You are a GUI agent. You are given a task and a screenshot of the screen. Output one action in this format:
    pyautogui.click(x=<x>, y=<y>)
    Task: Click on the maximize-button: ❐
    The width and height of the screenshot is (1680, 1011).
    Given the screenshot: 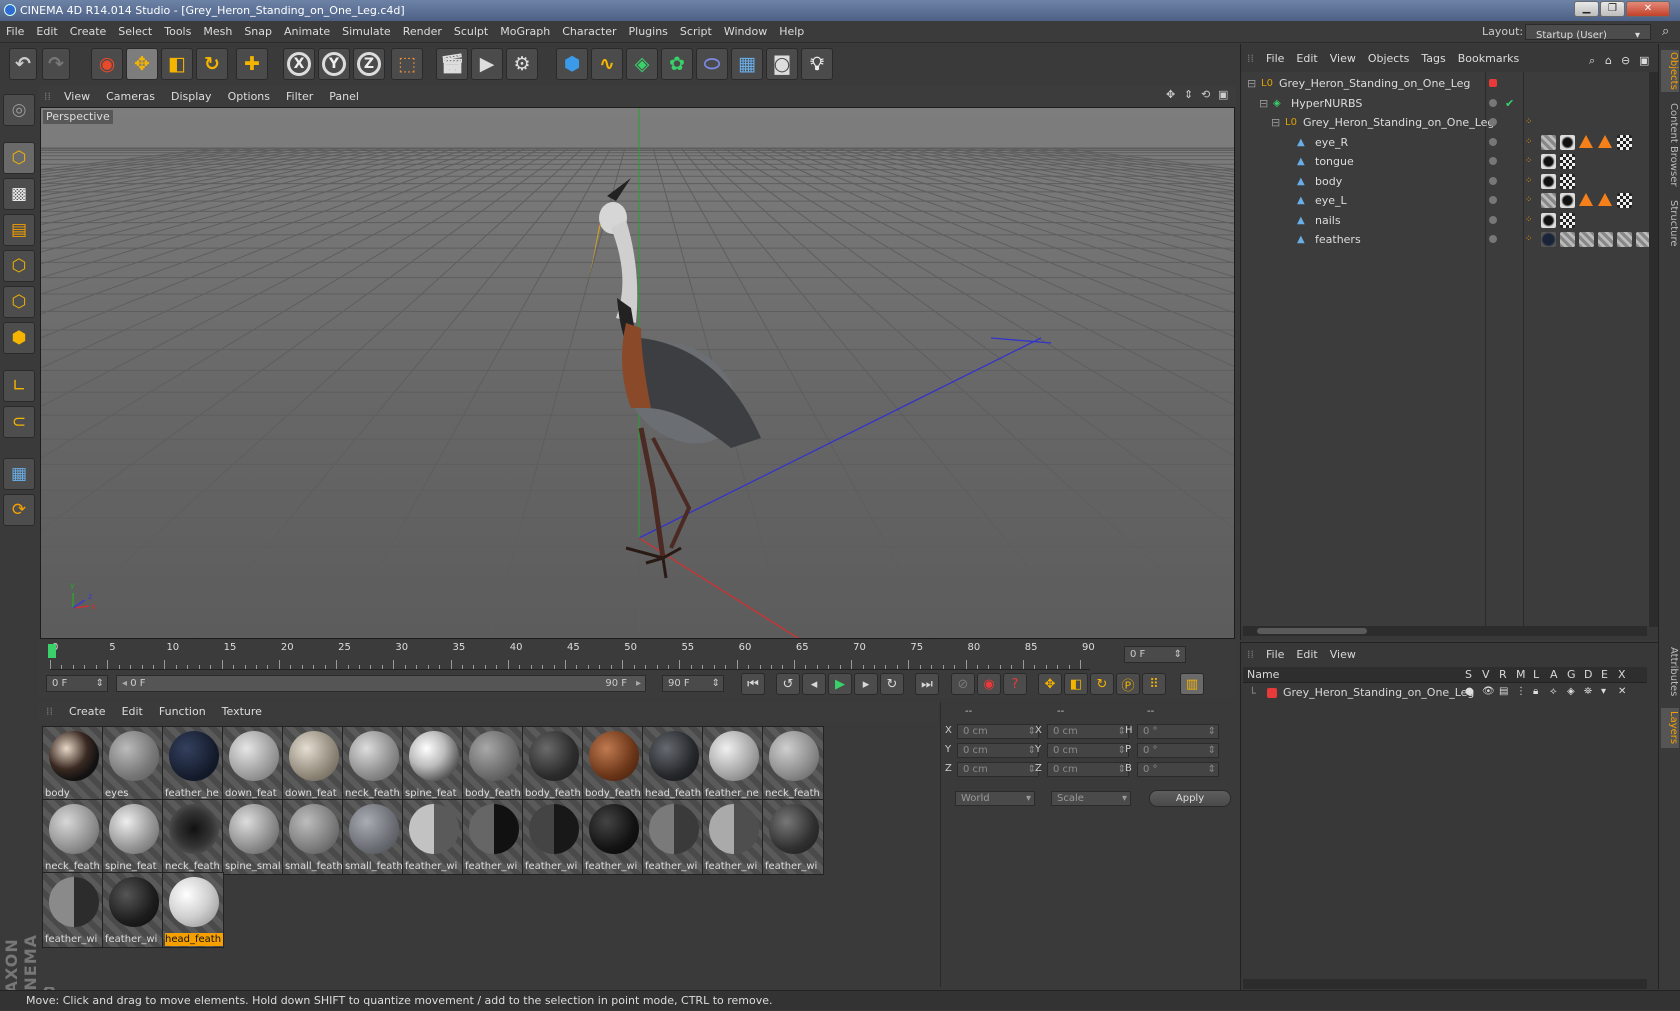 What is the action you would take?
    pyautogui.click(x=1612, y=9)
    